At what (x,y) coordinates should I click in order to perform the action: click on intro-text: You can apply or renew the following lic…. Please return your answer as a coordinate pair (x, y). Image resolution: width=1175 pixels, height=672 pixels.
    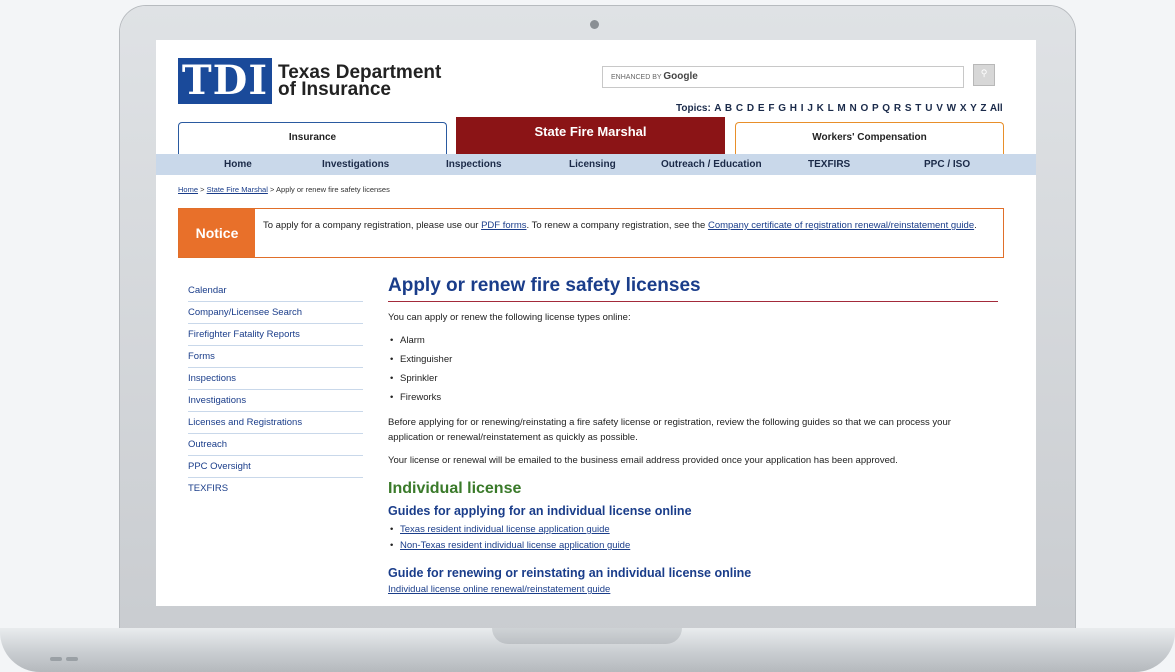
    Looking at the image, I should click on (509, 317).